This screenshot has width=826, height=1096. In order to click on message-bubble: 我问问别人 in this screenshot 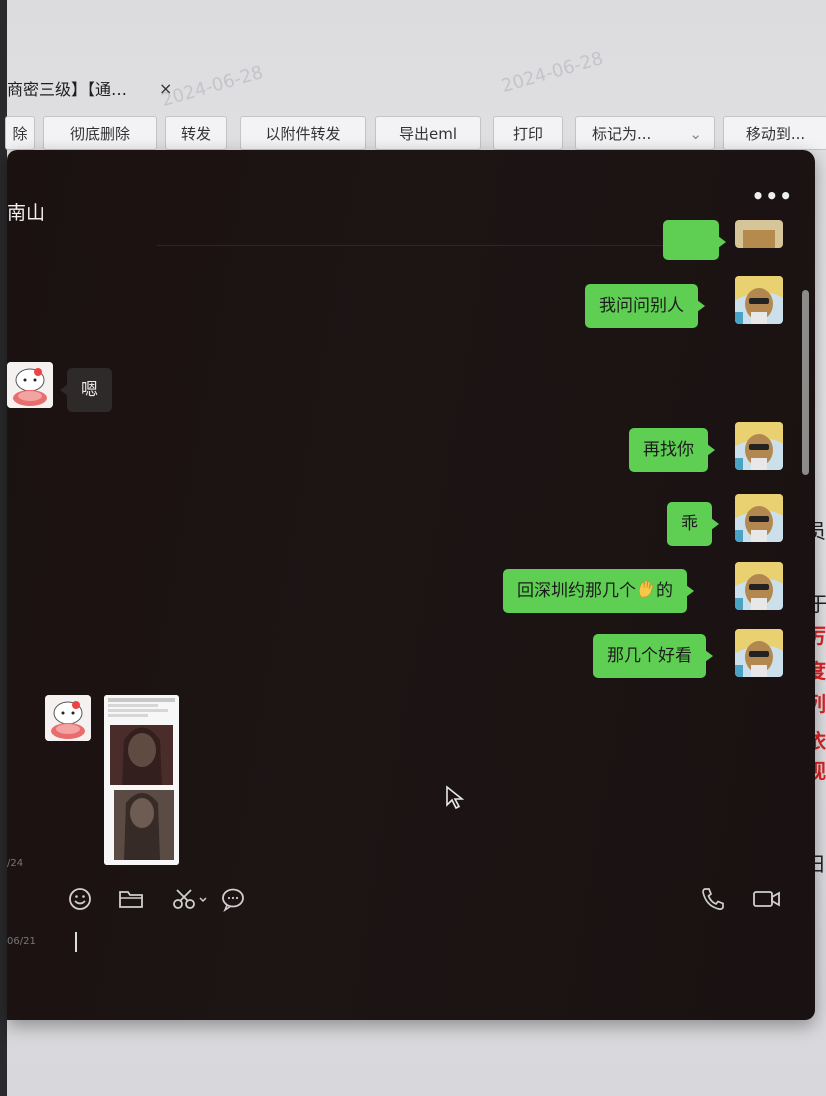, I will do `click(645, 306)`.